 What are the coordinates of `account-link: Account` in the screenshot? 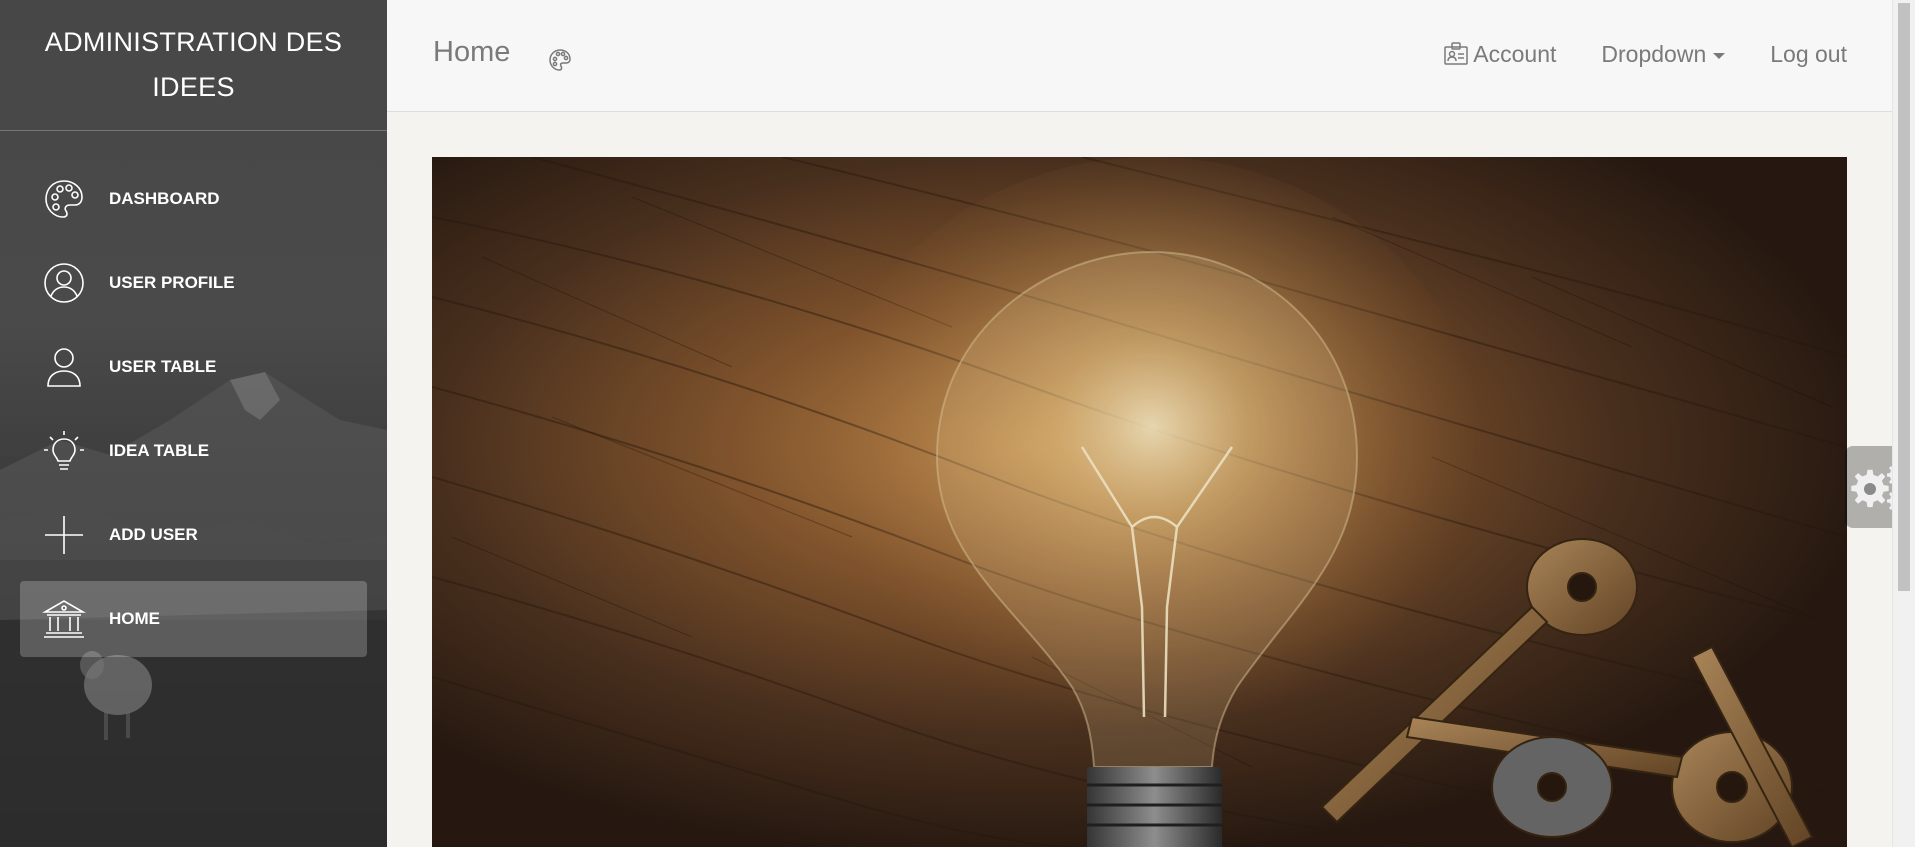 It's located at (1499, 54).